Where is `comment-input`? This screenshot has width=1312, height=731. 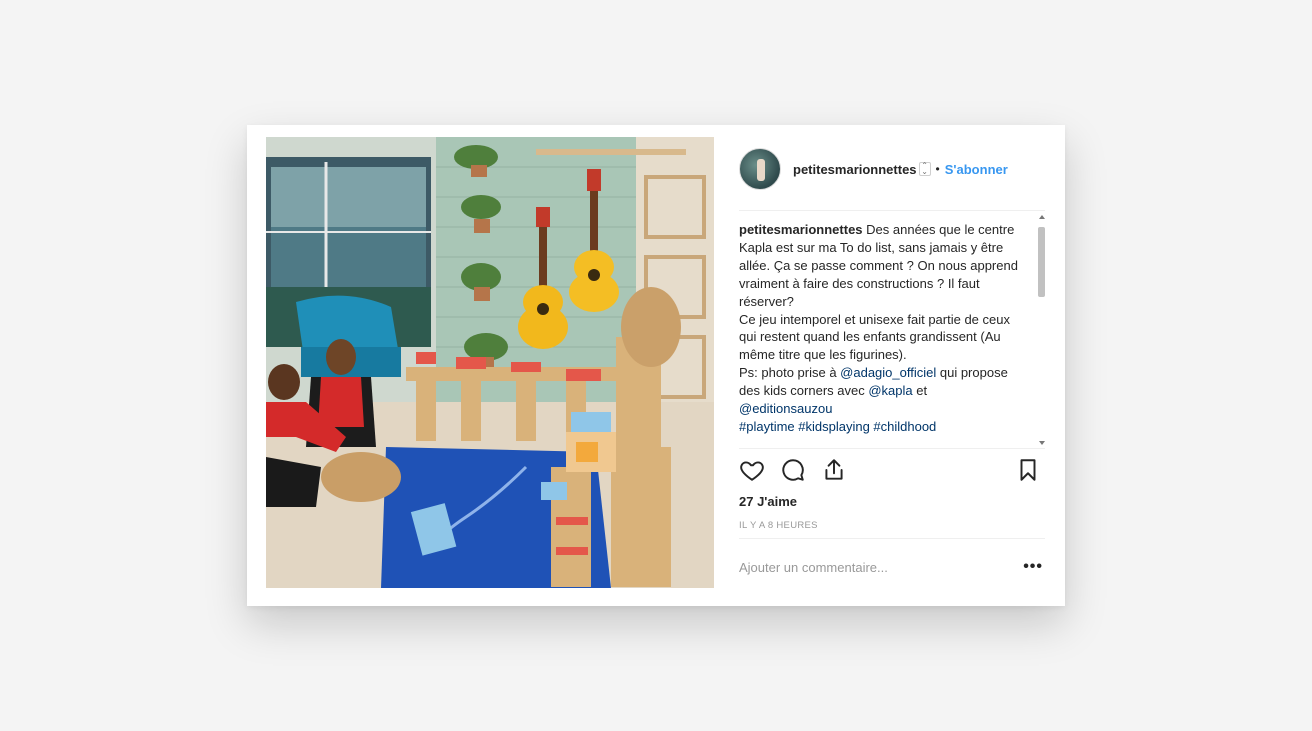 comment-input is located at coordinates (859, 567).